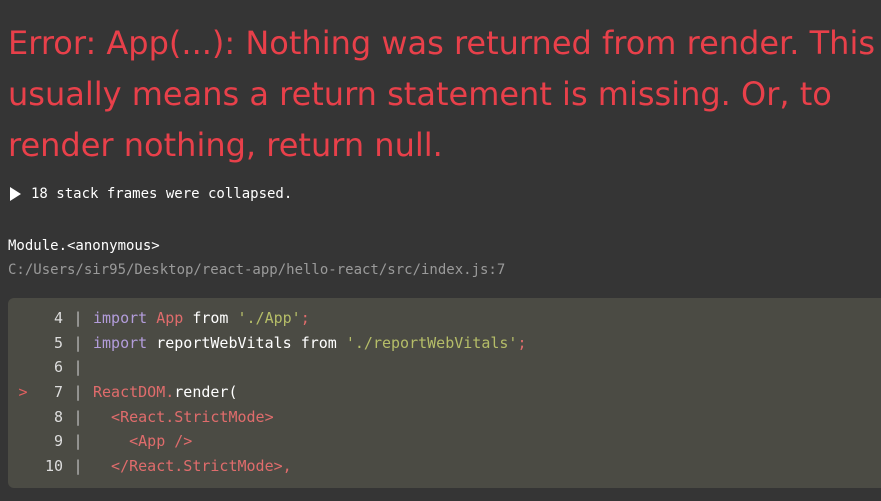 Image resolution: width=881 pixels, height=501 pixels. Describe the element at coordinates (58, 342) in the screenshot. I see `line-number: 5` at that location.